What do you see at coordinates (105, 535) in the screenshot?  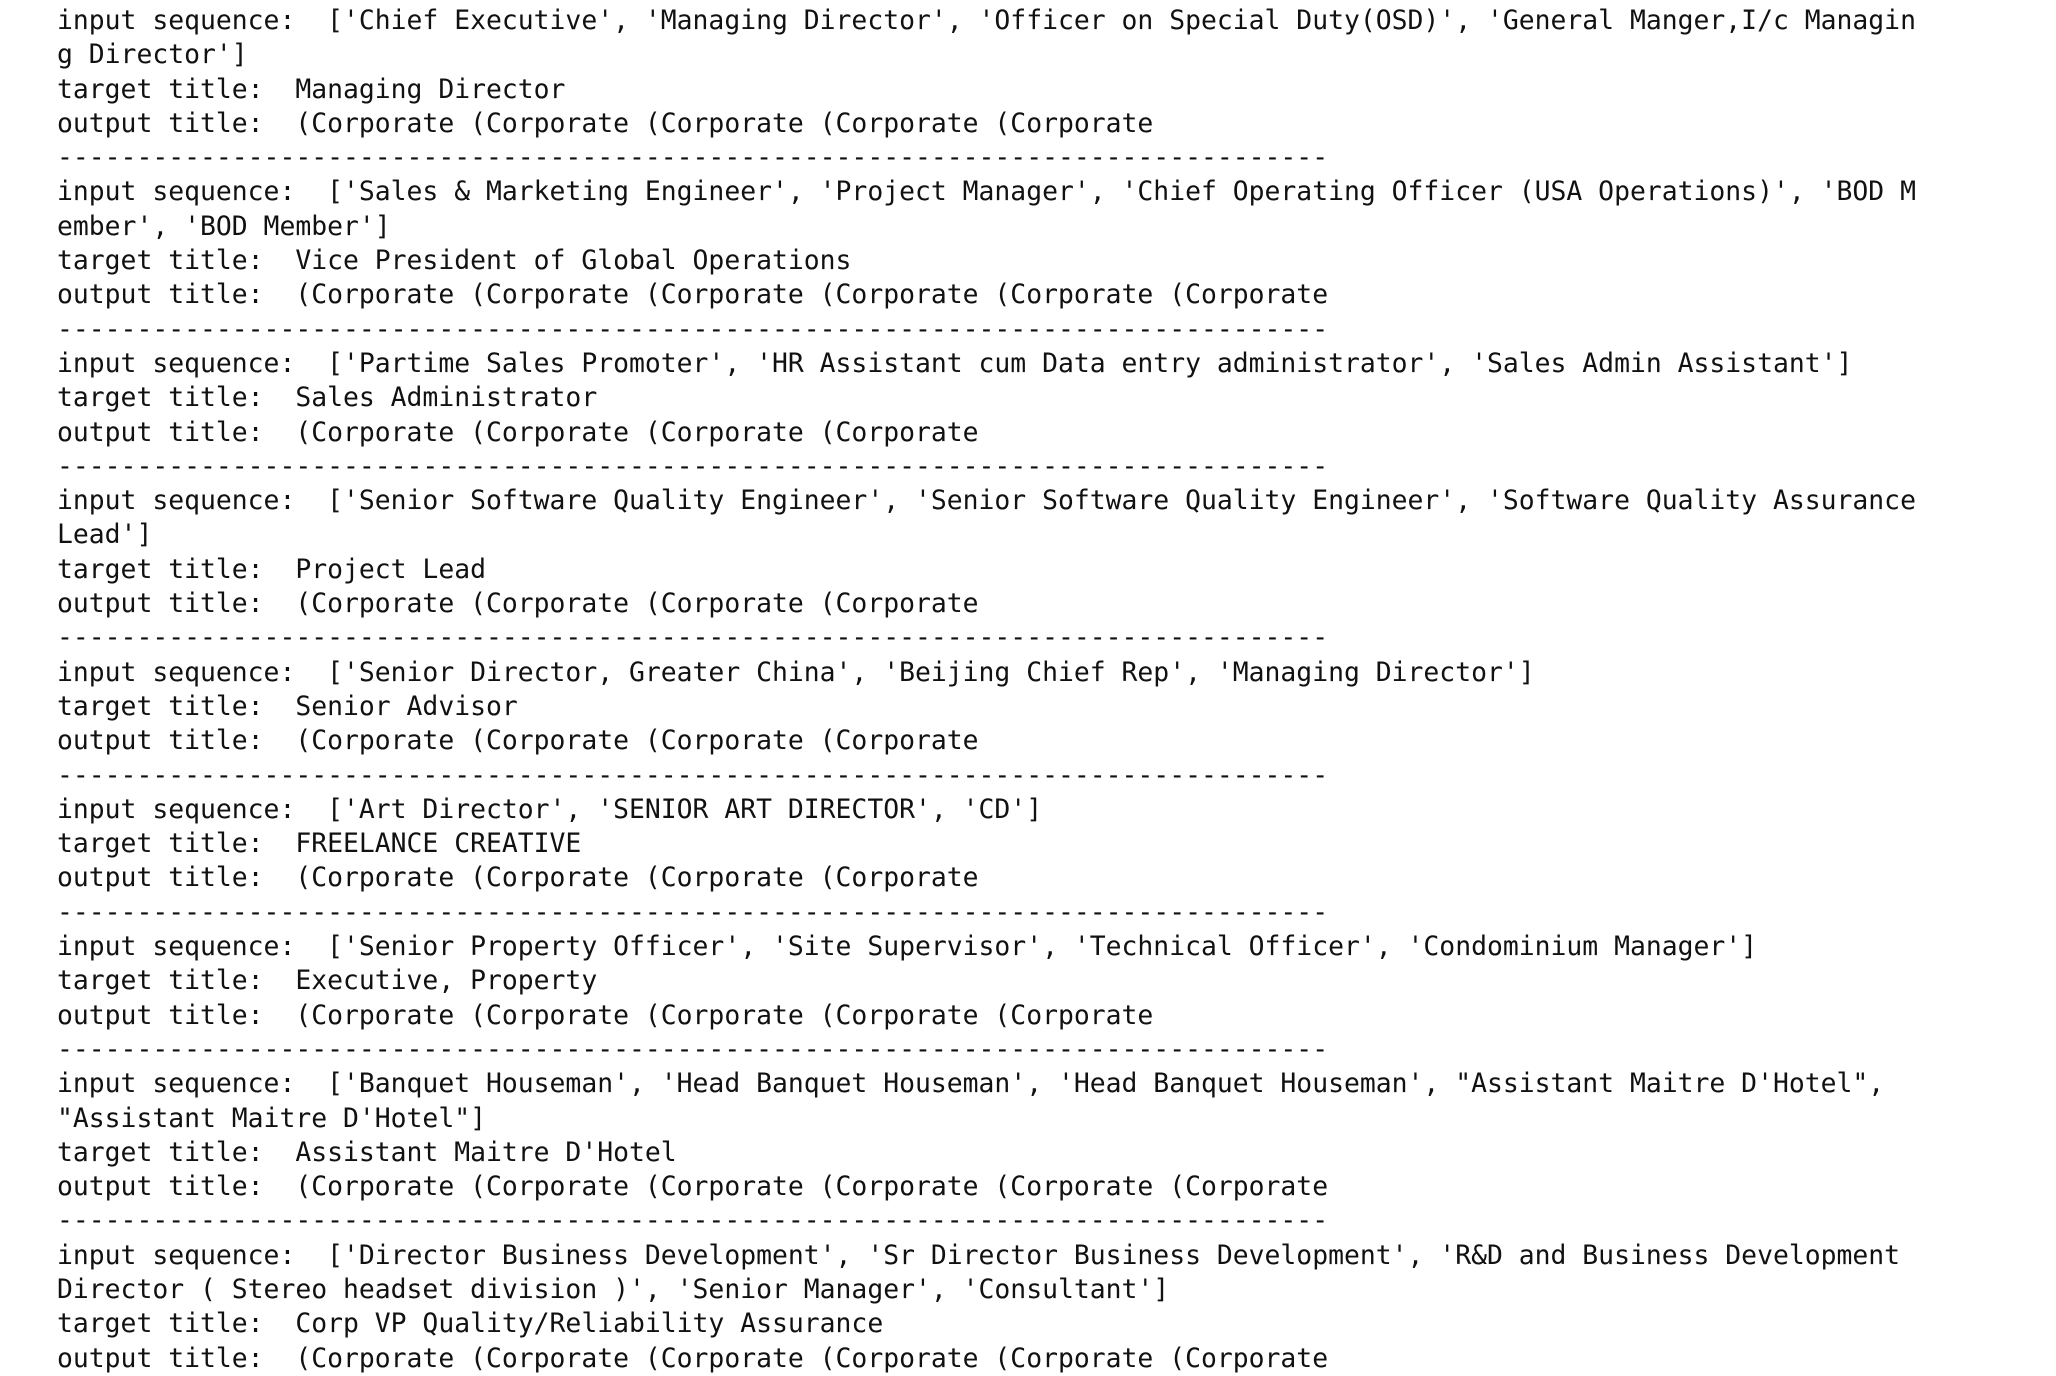 I see `input-sequence-continuation: Lead']` at bounding box center [105, 535].